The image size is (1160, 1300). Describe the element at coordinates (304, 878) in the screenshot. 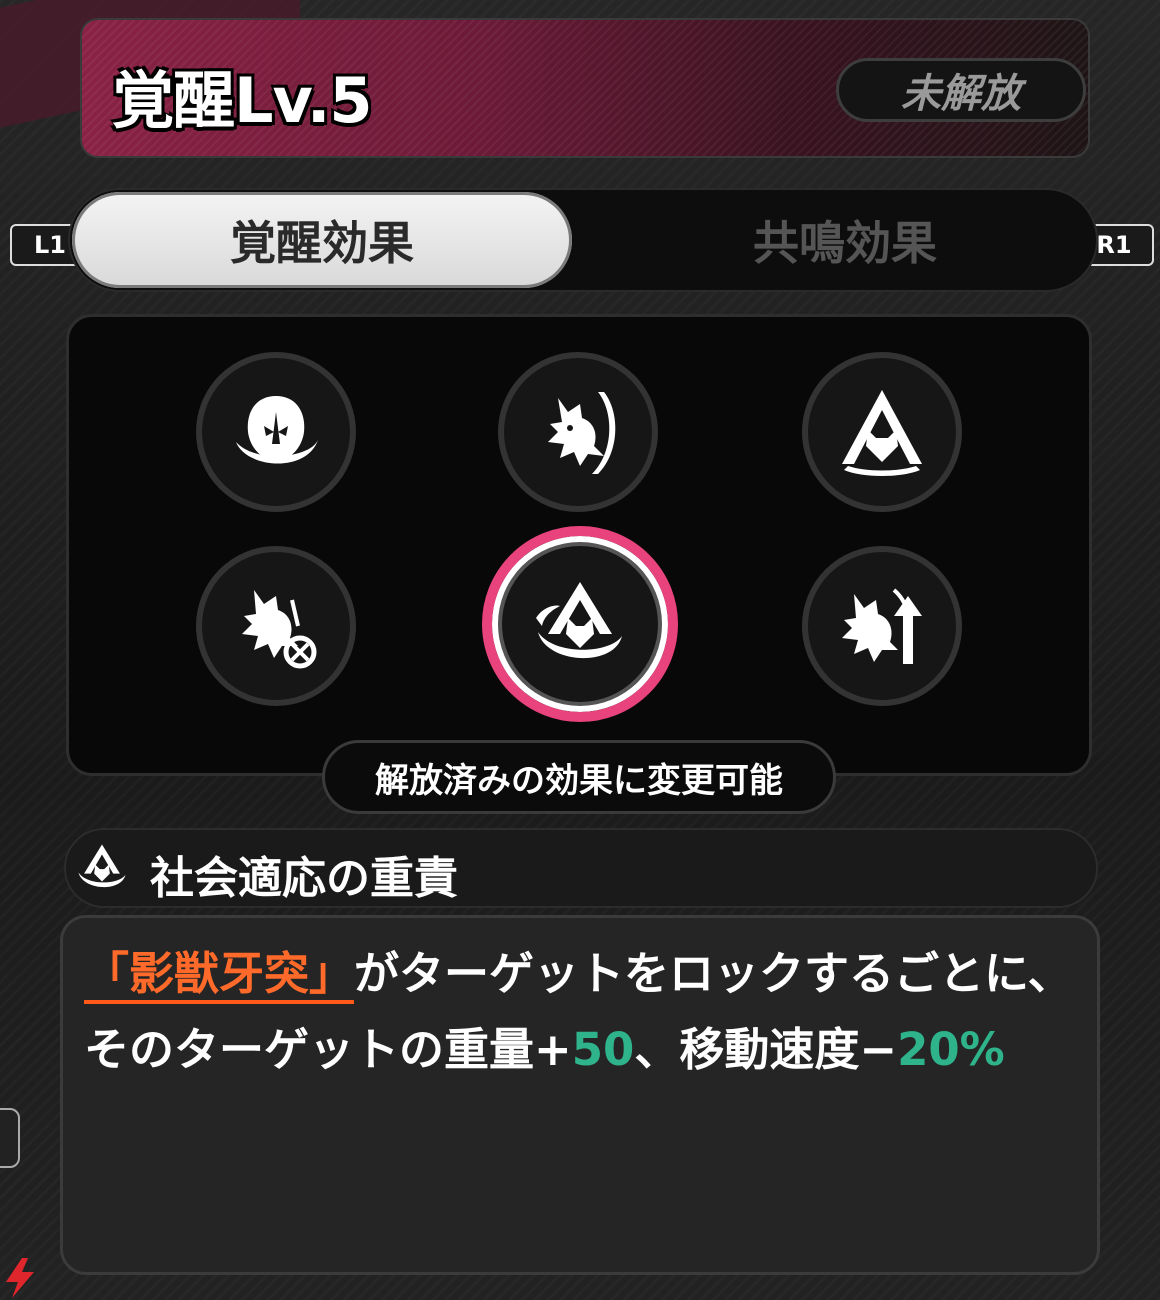

I see `effect-name: 社会適応の重責` at that location.